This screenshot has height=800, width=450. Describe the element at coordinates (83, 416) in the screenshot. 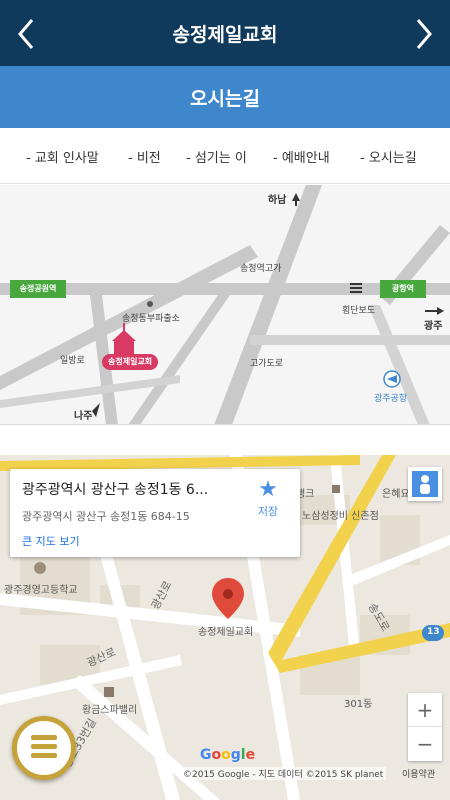

I see `label-naju: 나주` at that location.